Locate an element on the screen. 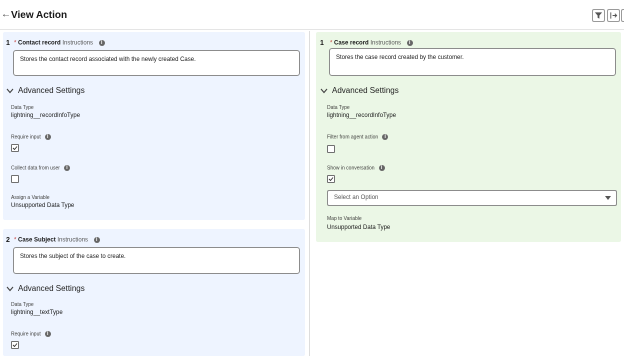  page-header: ← View Action is located at coordinates (312, 15).